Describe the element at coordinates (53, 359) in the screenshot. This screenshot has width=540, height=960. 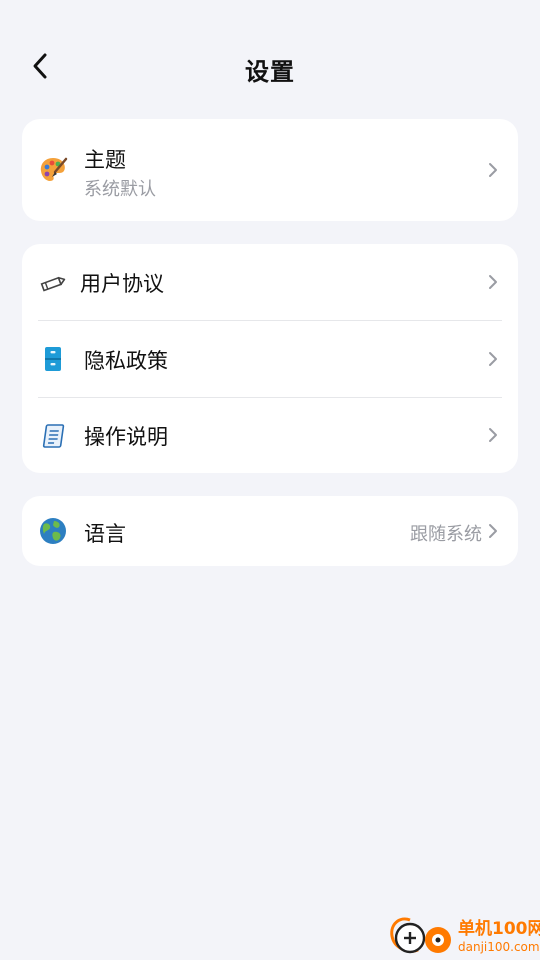
I see `file-cabinet-icon` at that location.